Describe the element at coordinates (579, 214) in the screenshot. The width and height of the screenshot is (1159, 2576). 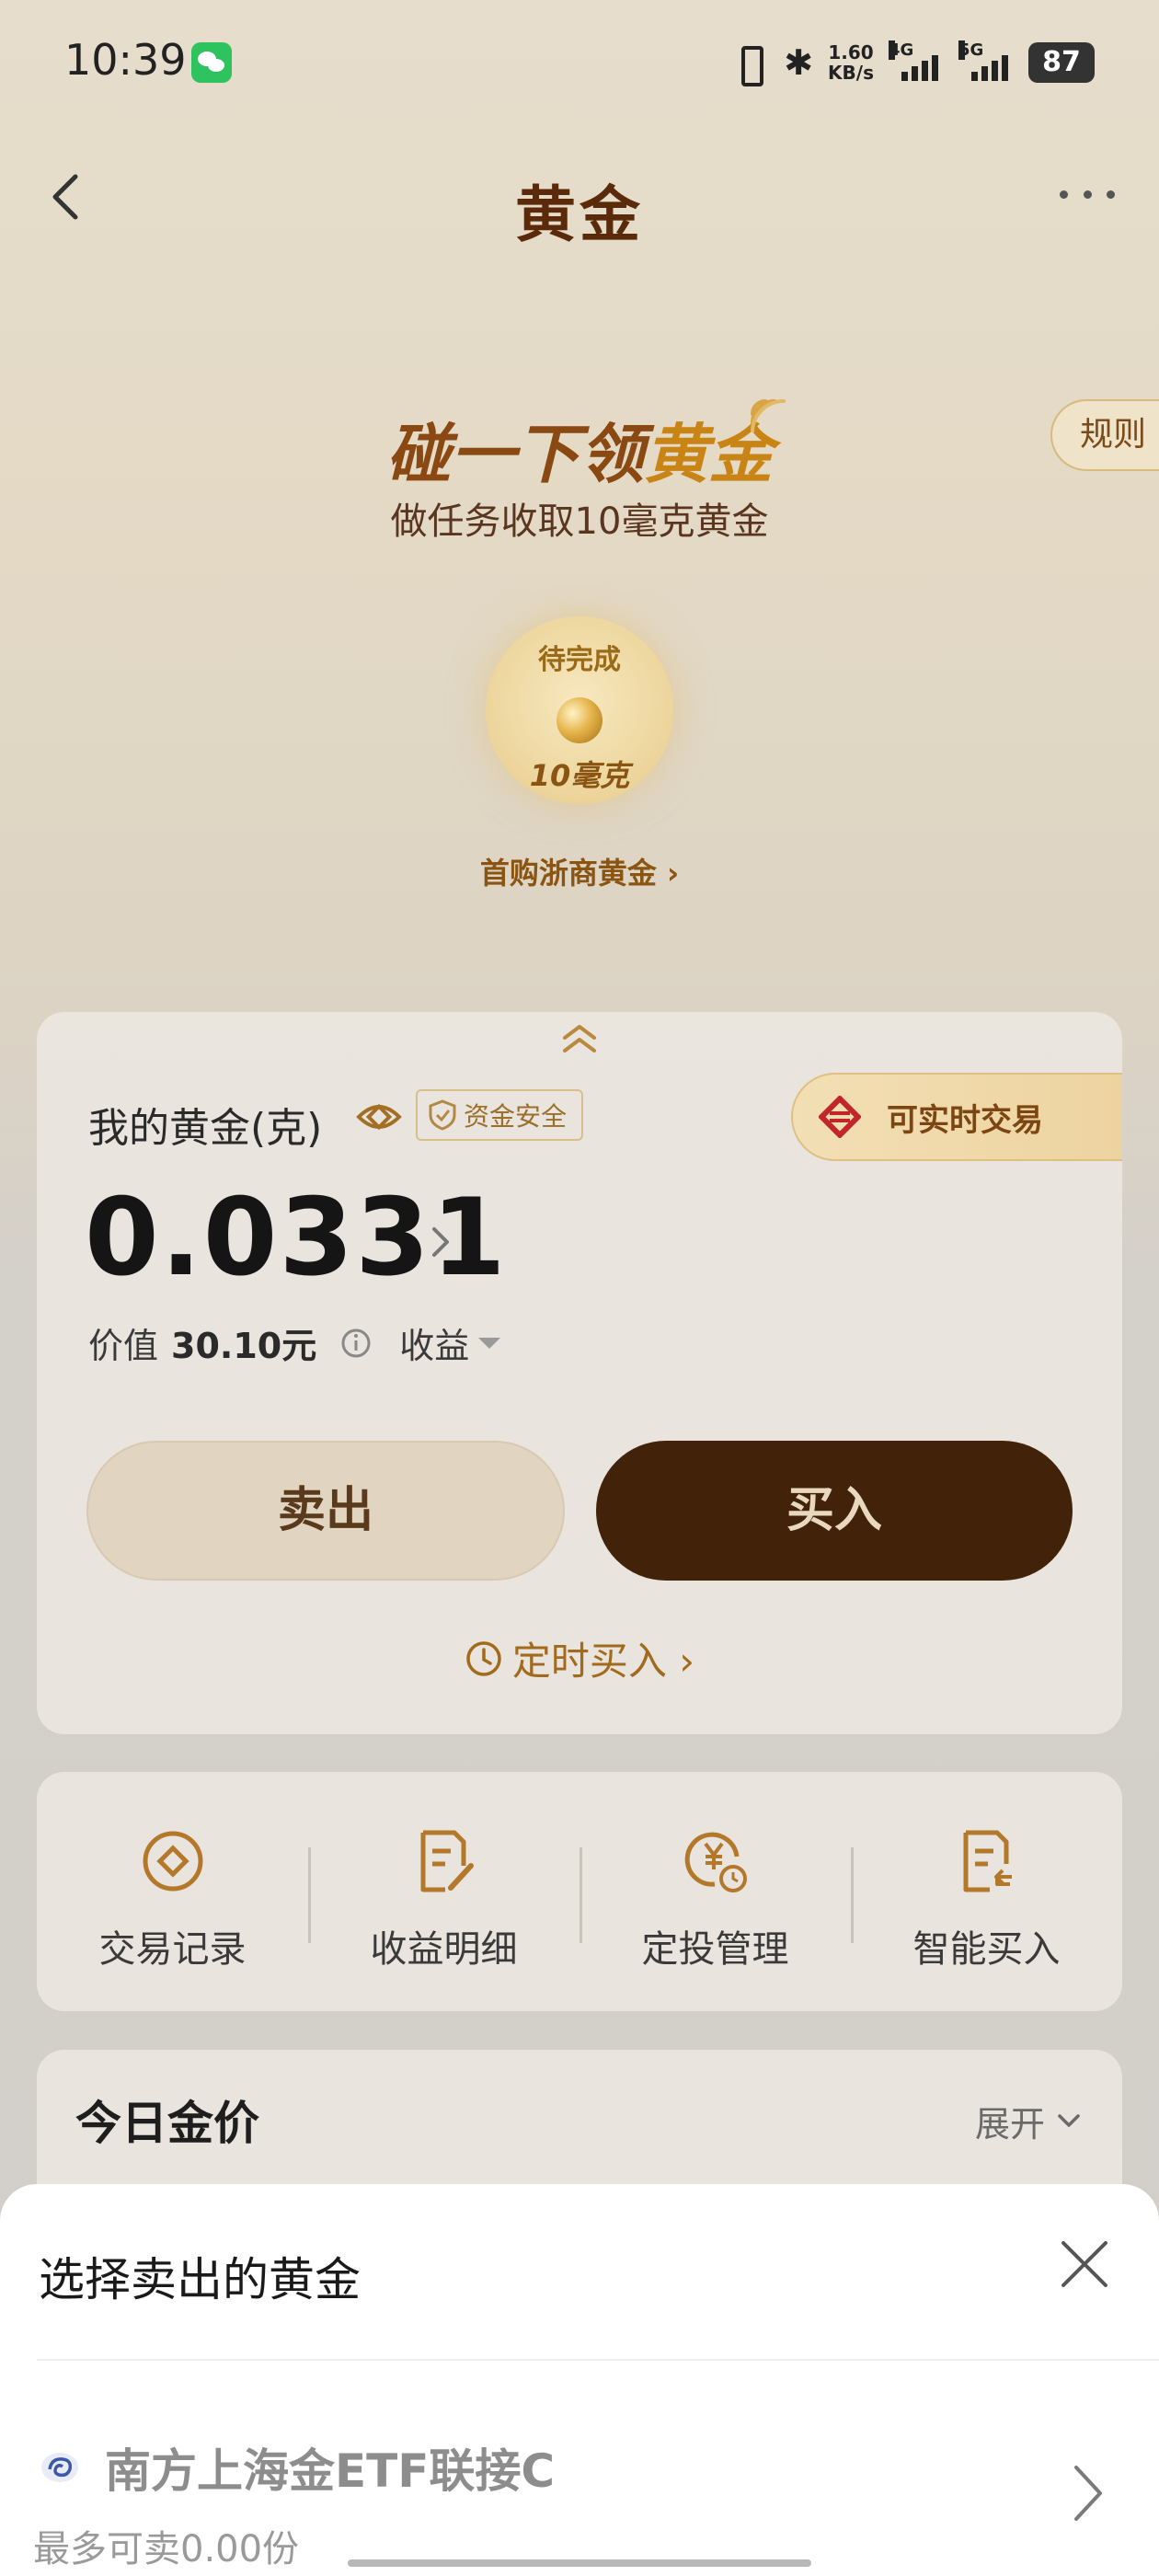
I see `page-title: 黄金` at that location.